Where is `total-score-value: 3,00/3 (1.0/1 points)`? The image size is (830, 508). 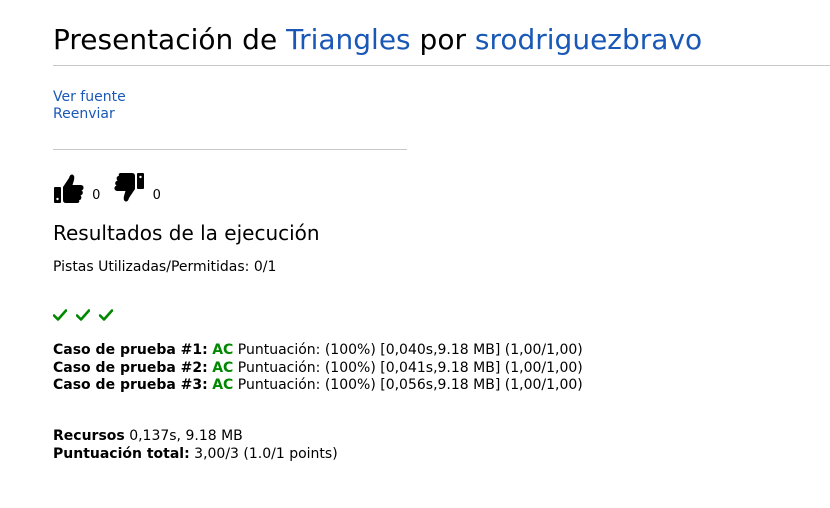 total-score-value: 3,00/3 (1.0/1 points) is located at coordinates (266, 453).